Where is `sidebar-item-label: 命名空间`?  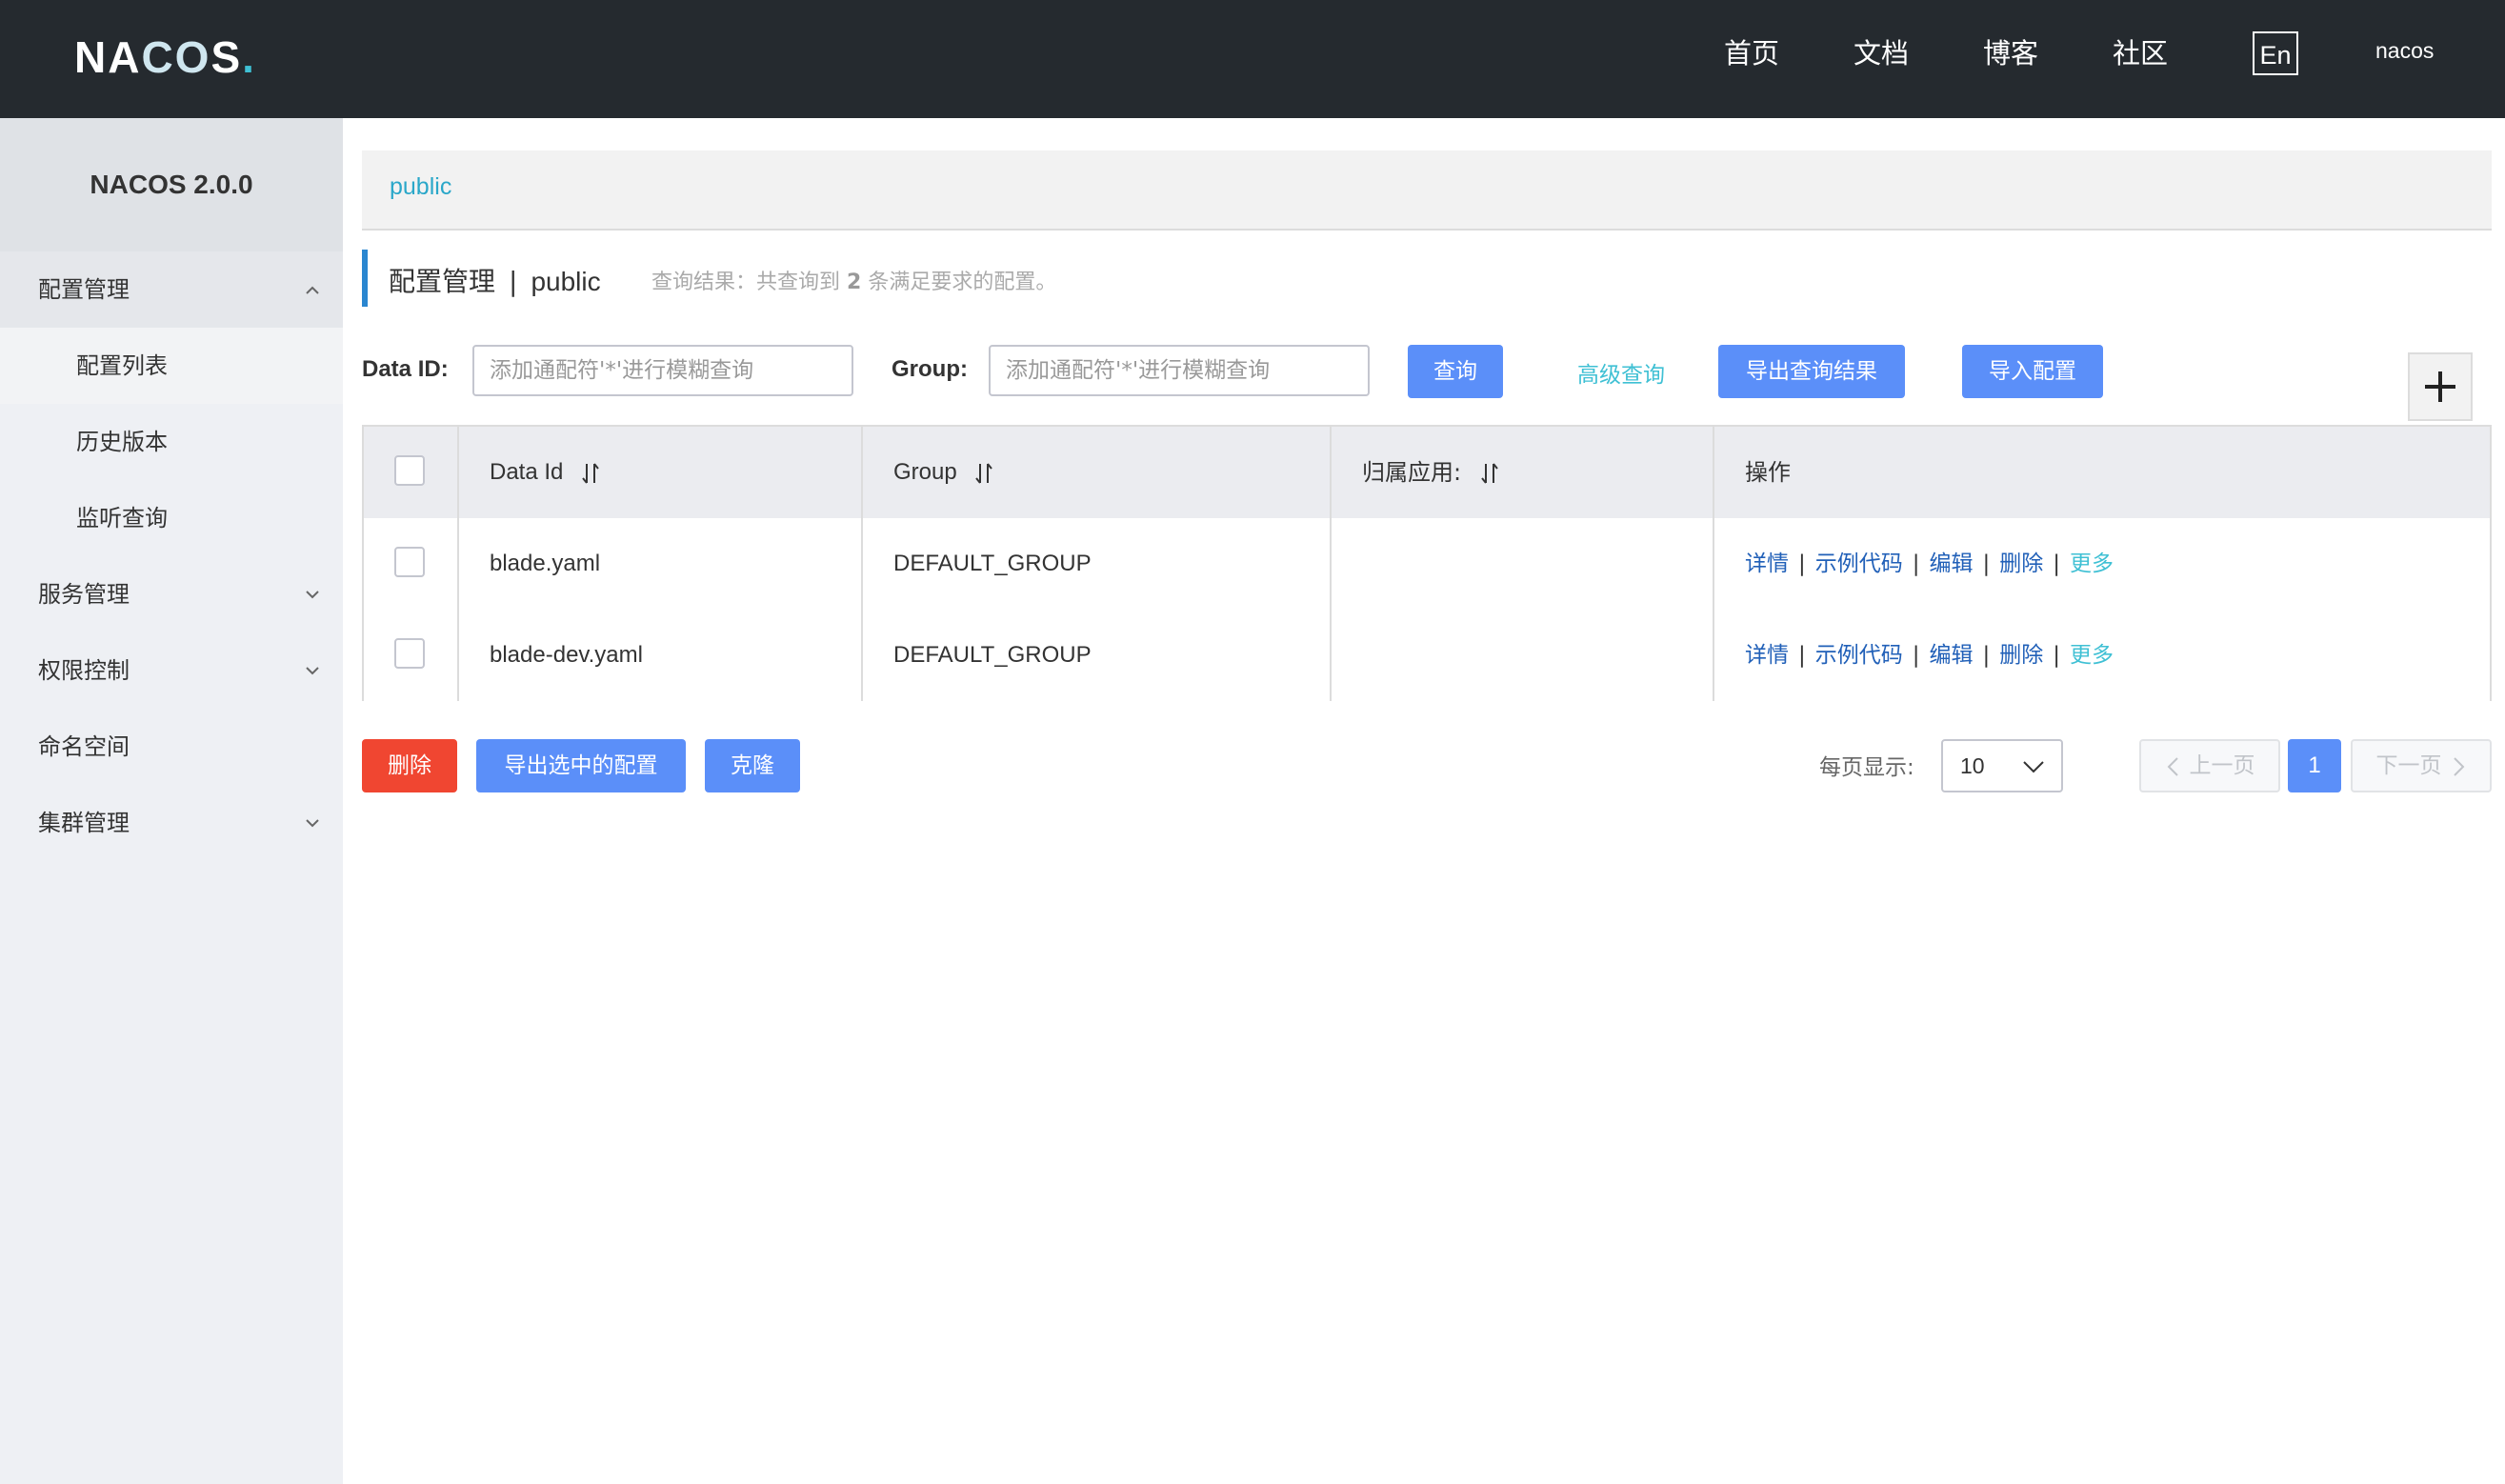 sidebar-item-label: 命名空间 is located at coordinates (84, 746).